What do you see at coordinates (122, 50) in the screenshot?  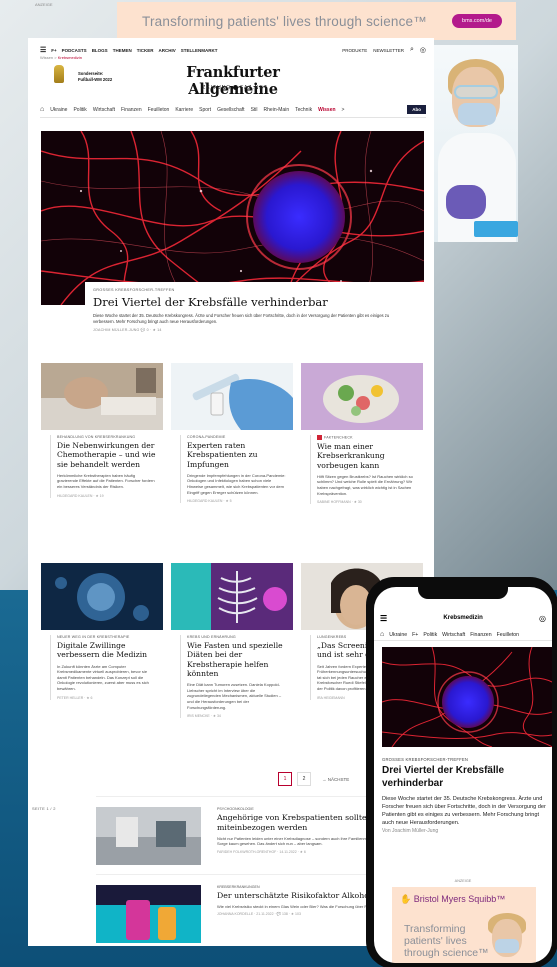 I see `nav-item-themen: THEMEN` at bounding box center [122, 50].